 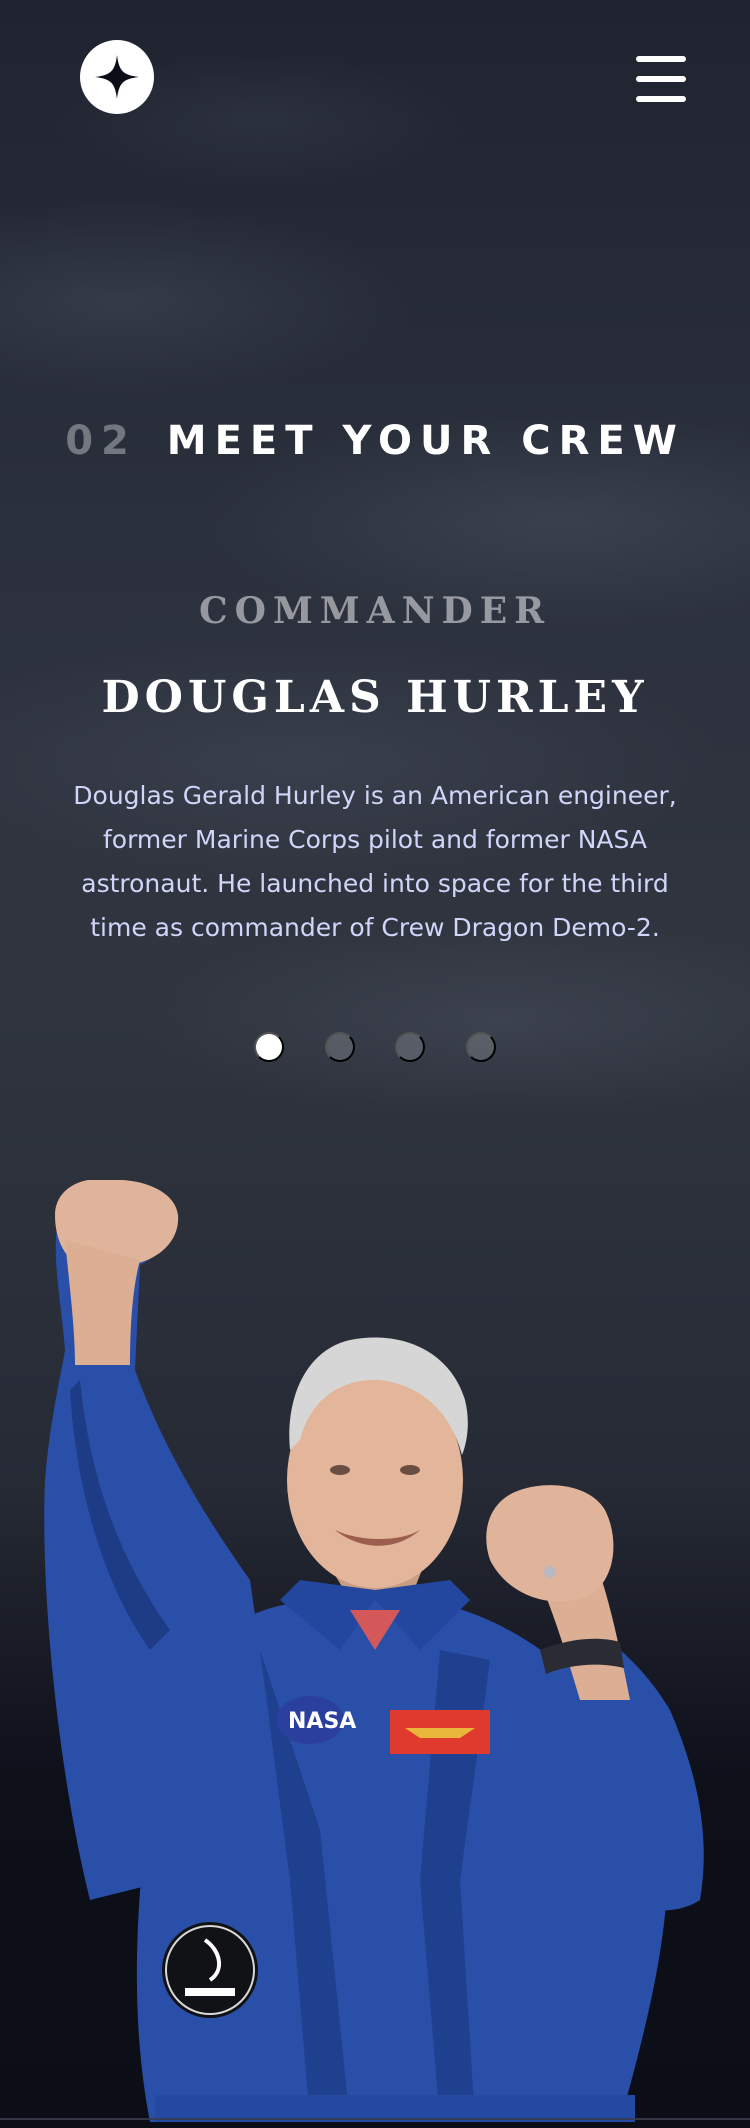 What do you see at coordinates (375, 2119) in the screenshot?
I see `portrait-divider` at bounding box center [375, 2119].